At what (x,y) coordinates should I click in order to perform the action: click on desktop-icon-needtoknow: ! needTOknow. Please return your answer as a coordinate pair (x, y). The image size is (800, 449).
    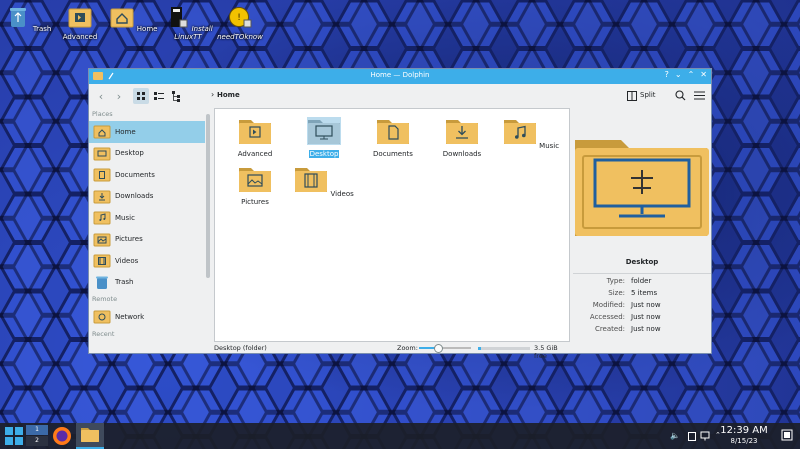
    Looking at the image, I should click on (240, 23).